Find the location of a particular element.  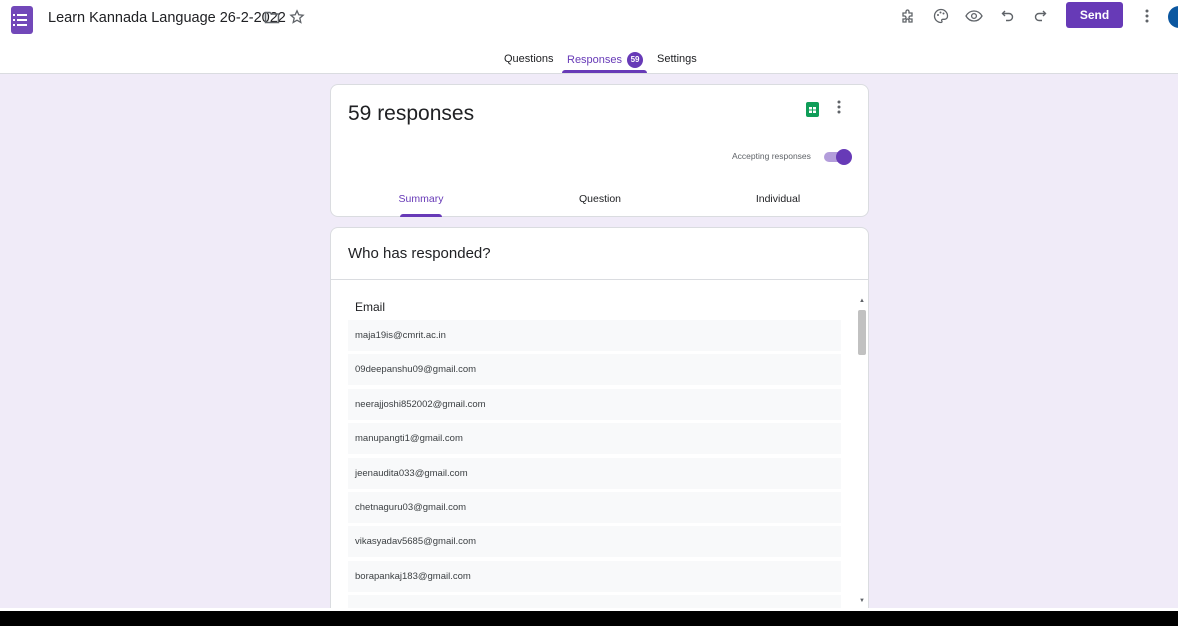

scroll-thumb is located at coordinates (862, 332).